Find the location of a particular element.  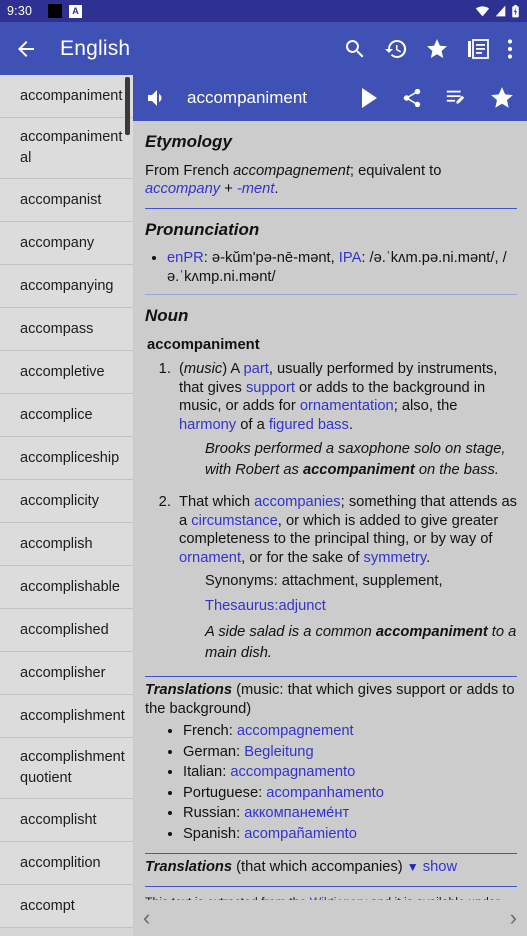

share-icon is located at coordinates (412, 98).